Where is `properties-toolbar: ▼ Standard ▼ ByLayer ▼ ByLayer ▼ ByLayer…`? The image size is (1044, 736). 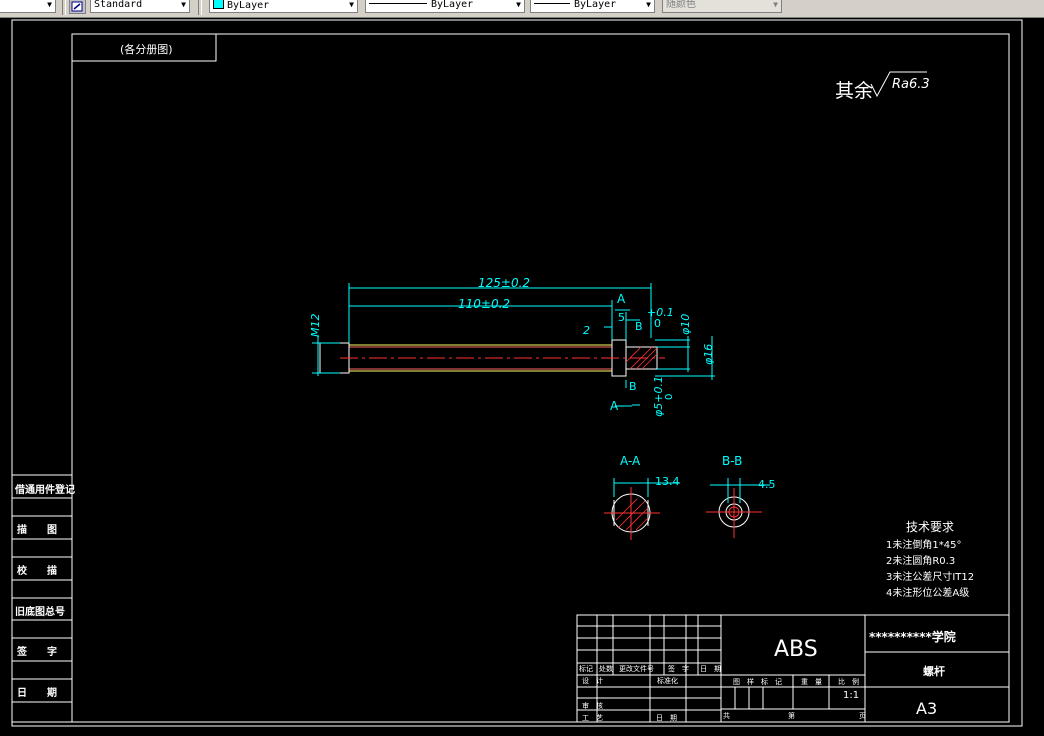
properties-toolbar: ▼ Standard ▼ ByLayer ▼ ByLayer ▼ ByLayer… is located at coordinates (522, 9).